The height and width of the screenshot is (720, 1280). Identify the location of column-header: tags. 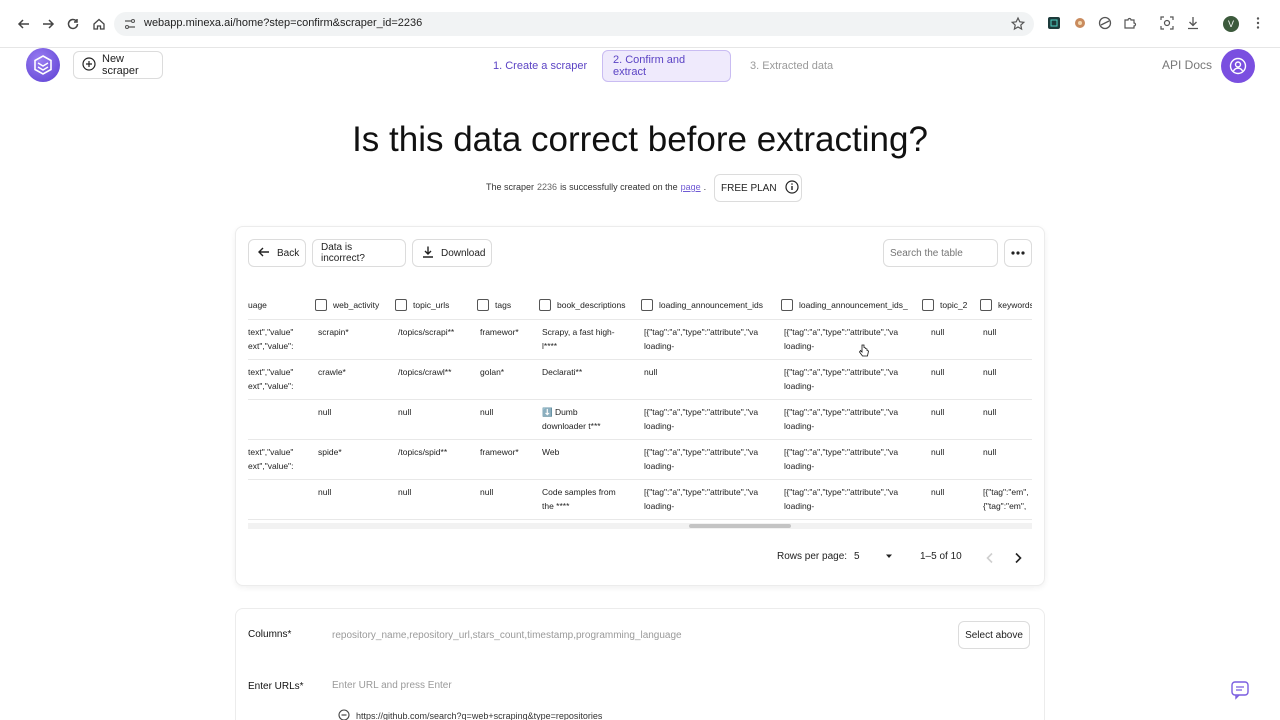
(494, 305).